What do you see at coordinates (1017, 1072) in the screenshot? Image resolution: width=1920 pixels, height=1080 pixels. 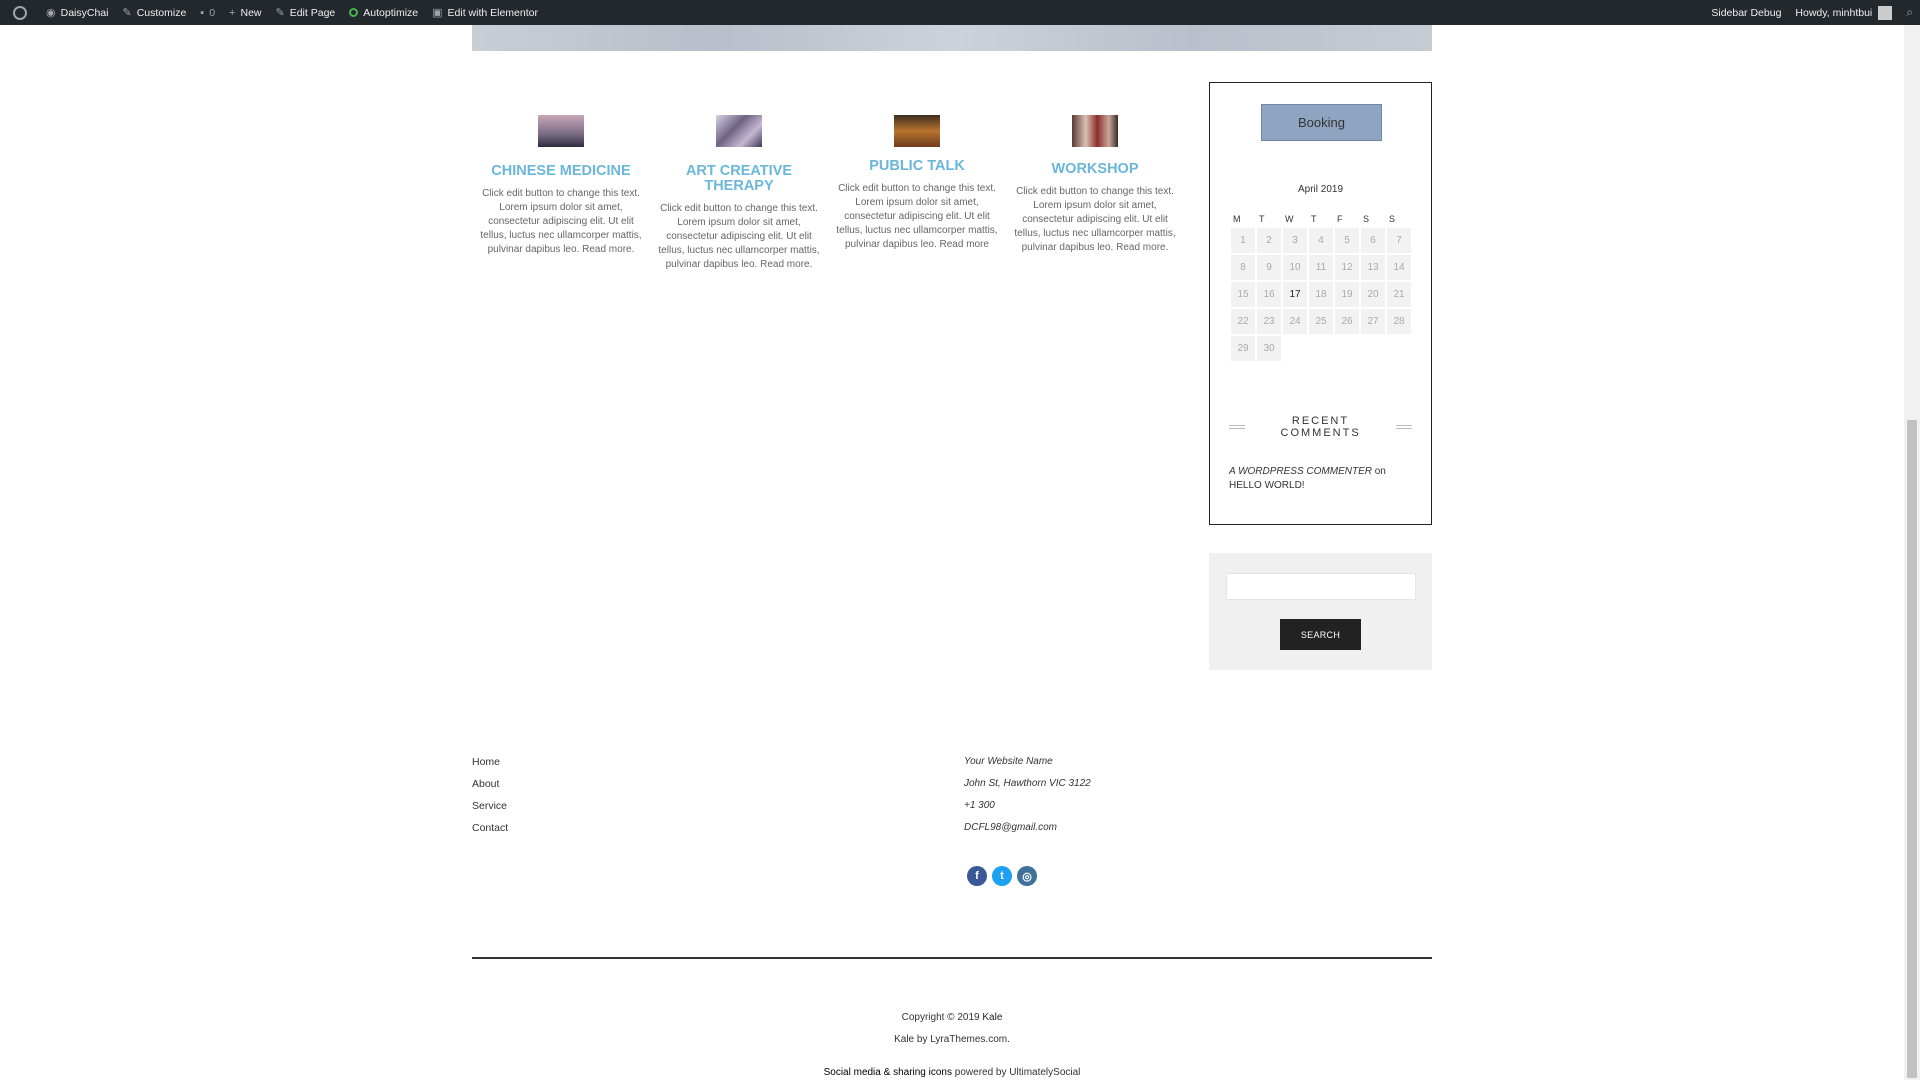 I see `social-credit-text: powered by UltimatelySocial` at bounding box center [1017, 1072].